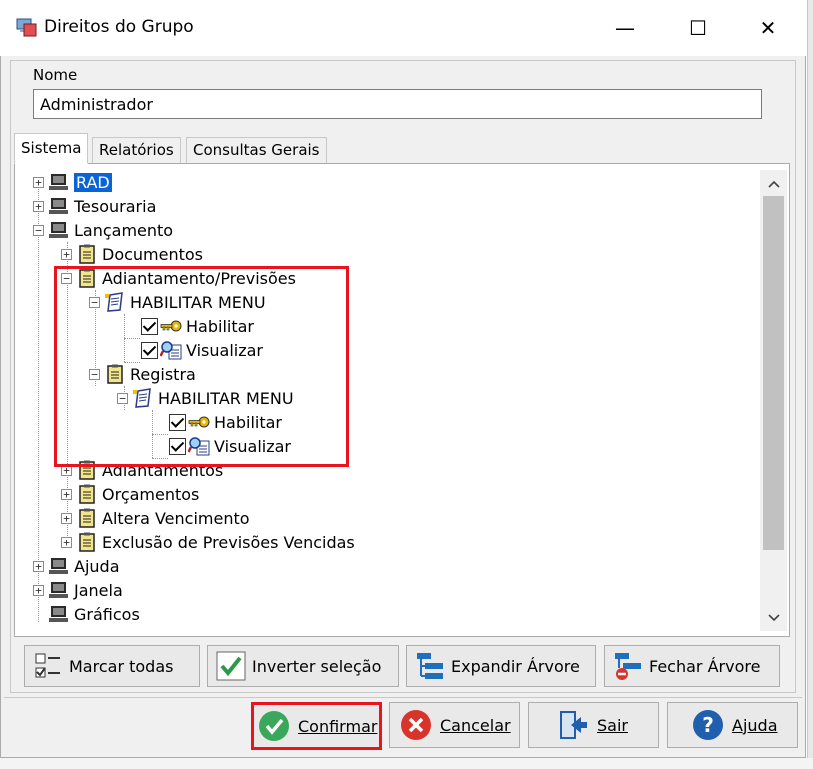 The width and height of the screenshot is (813, 769). Describe the element at coordinates (38, 230) in the screenshot. I see `collapse-icon: −` at that location.